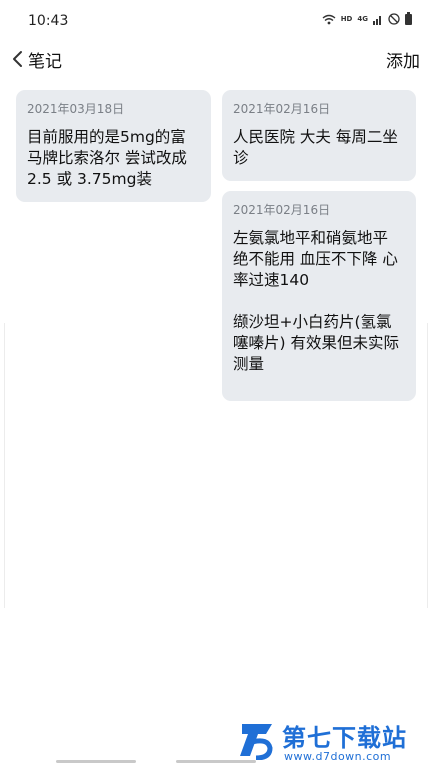  What do you see at coordinates (76, 109) in the screenshot?
I see `note-date: 2021年03月18日` at bounding box center [76, 109].